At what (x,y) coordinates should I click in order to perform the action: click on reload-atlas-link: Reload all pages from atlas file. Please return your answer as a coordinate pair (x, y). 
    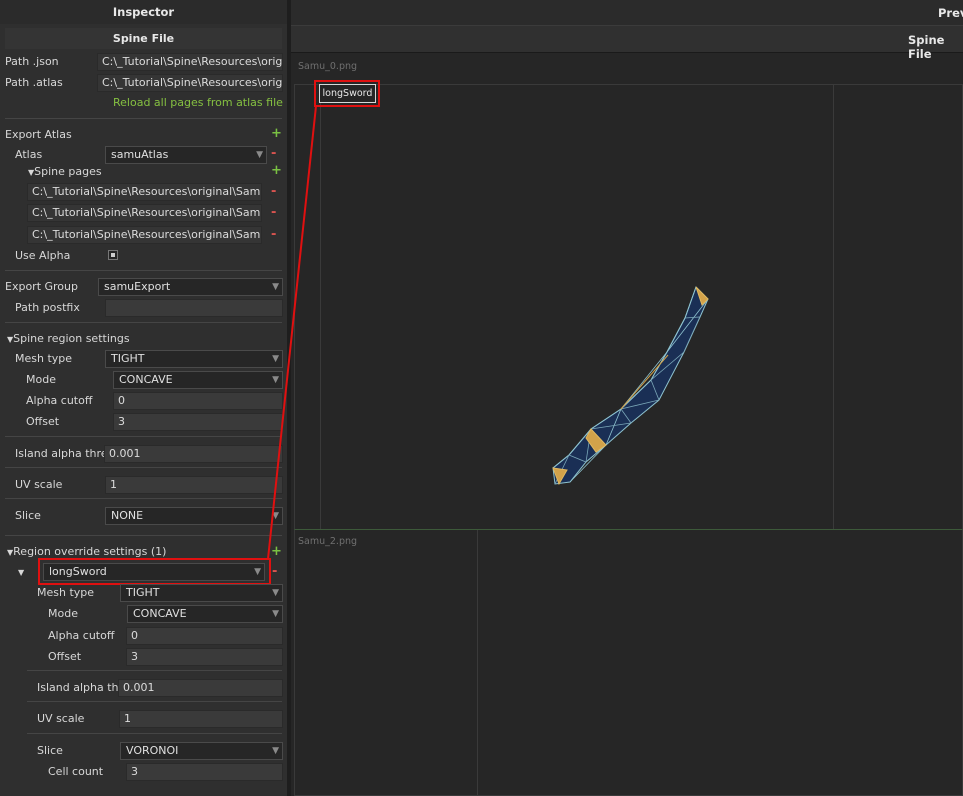
    Looking at the image, I should click on (198, 102).